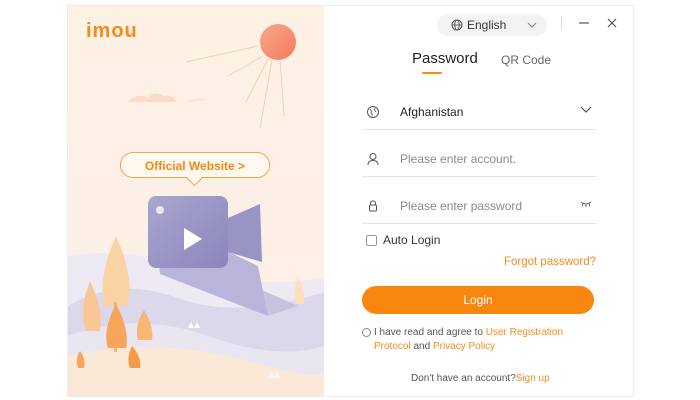  What do you see at coordinates (432, 112) in the screenshot?
I see `country-value: Afghanistan` at bounding box center [432, 112].